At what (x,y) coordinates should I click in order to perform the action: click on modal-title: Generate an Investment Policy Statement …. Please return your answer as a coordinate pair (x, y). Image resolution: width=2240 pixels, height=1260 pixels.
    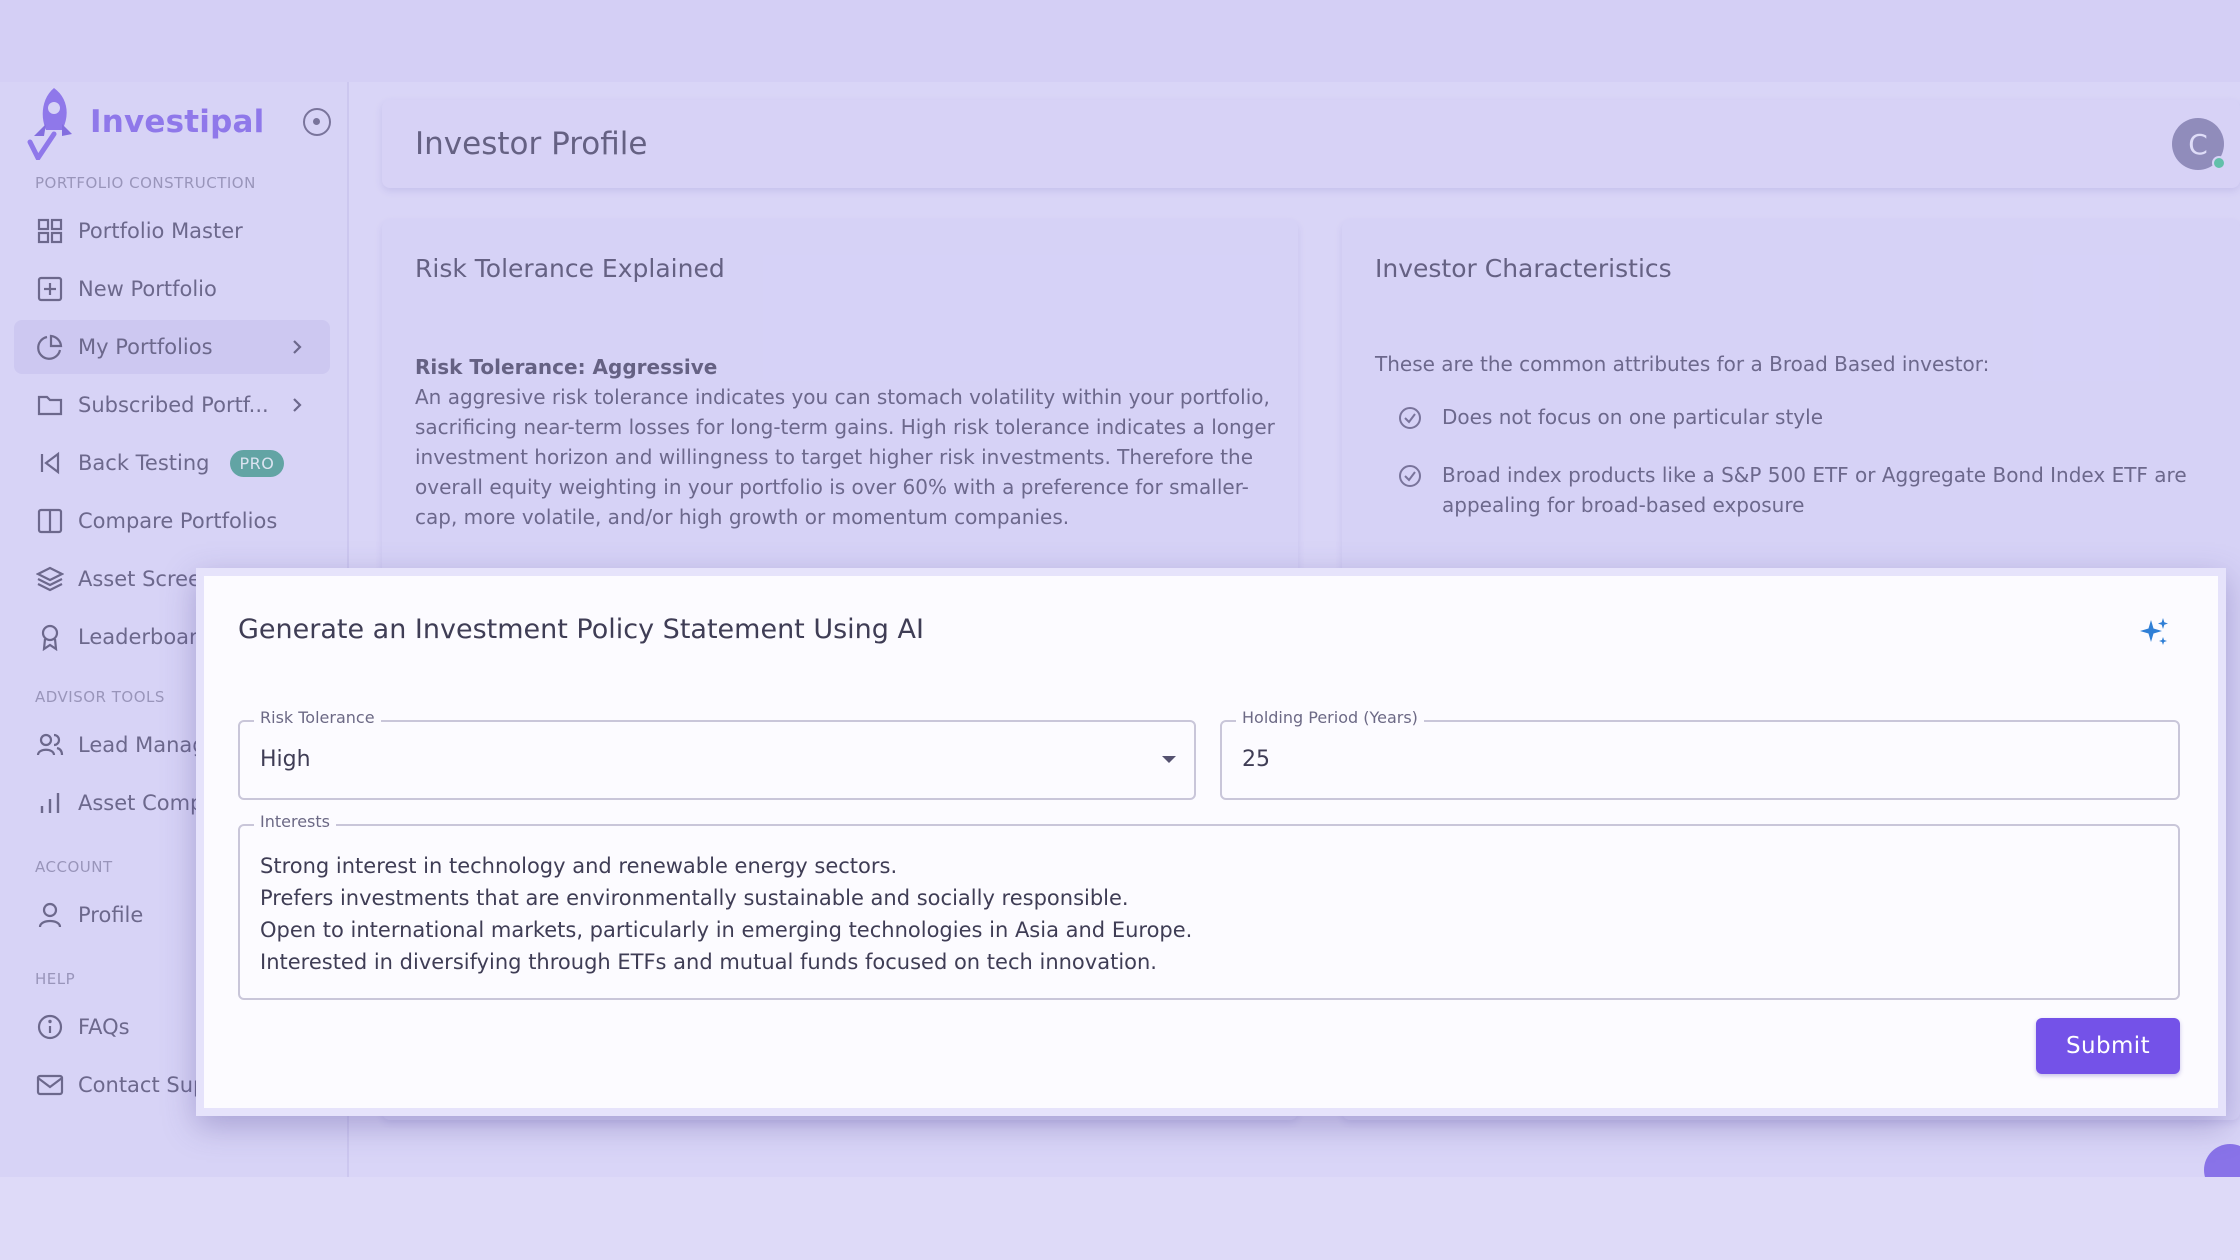
    Looking at the image, I should click on (581, 629).